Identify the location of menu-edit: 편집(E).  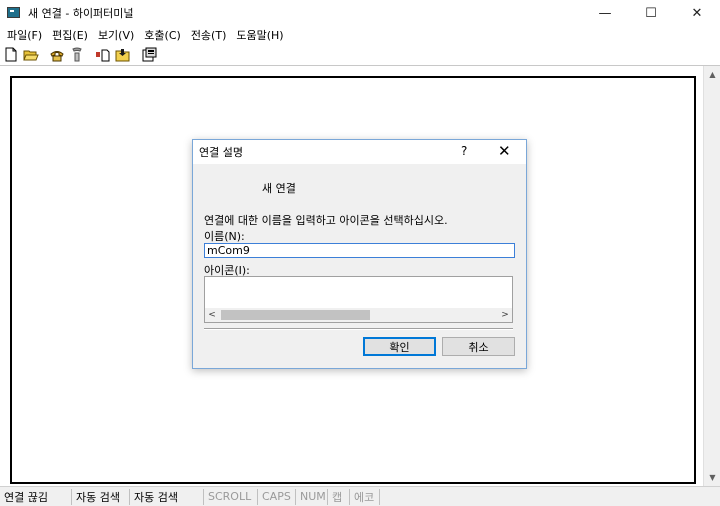
(70, 35).